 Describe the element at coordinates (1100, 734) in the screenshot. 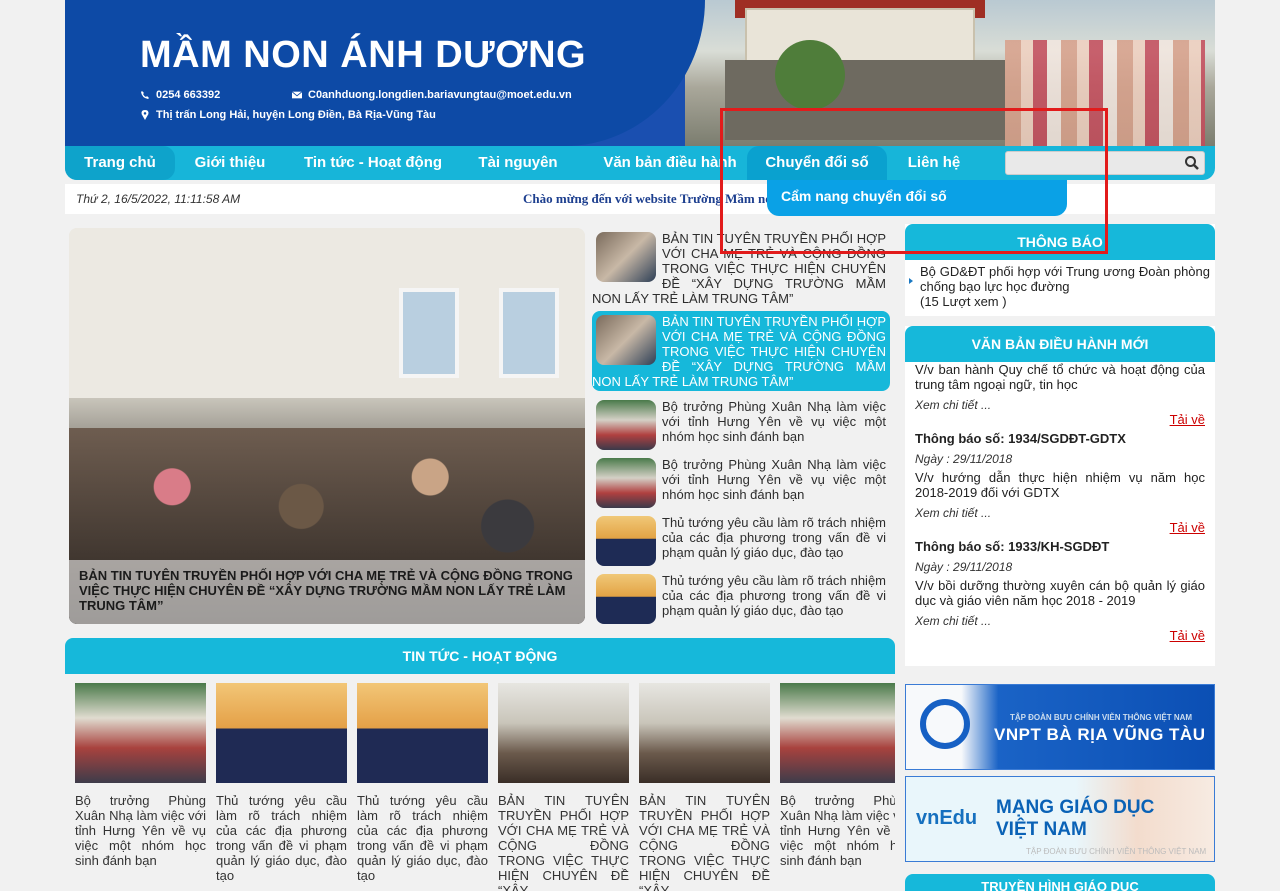

I see `vnpt-title: VNPT BÀ RỊA VŨNG TÀU` at that location.